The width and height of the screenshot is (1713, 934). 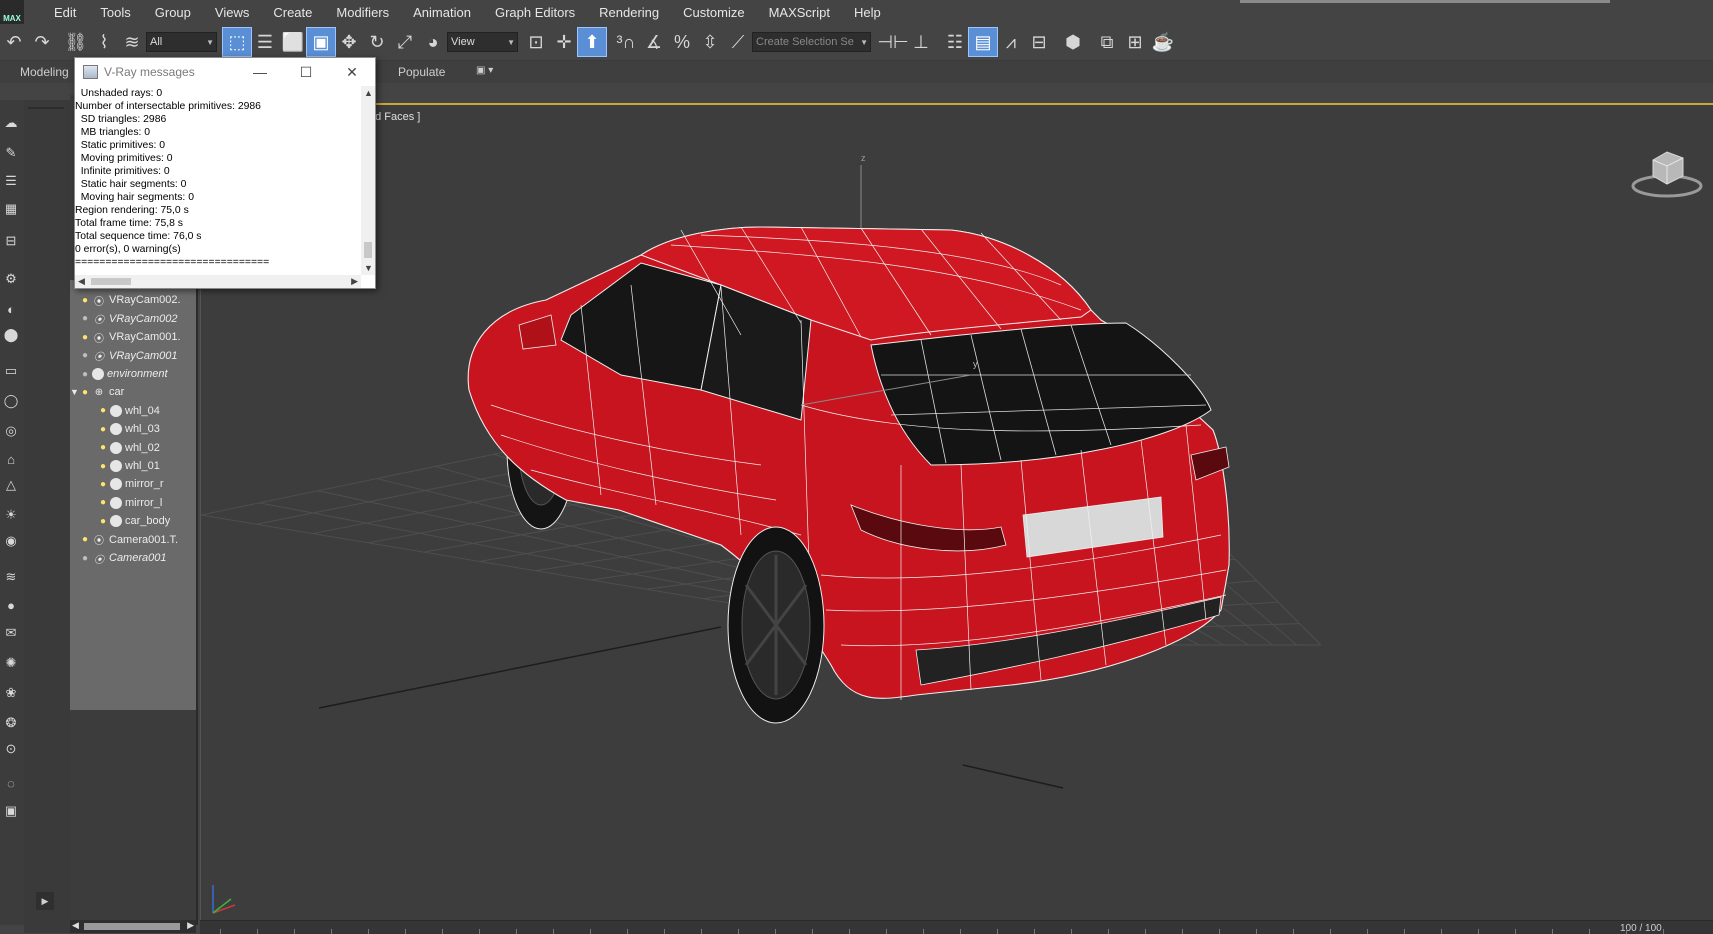 What do you see at coordinates (421, 72) in the screenshot?
I see `tab-populate: Populate` at bounding box center [421, 72].